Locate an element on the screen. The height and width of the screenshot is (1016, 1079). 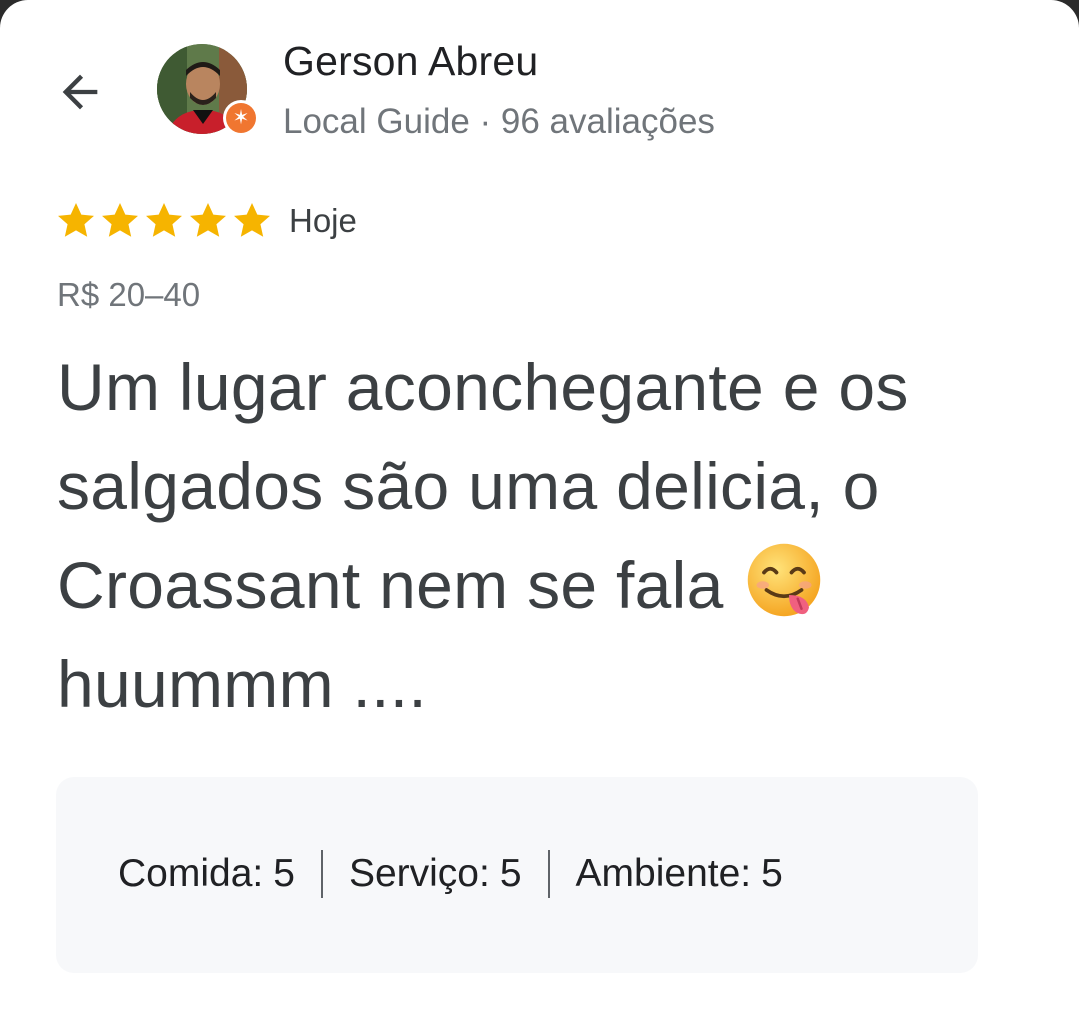
face-savoring-food-emoji is located at coordinates (784, 580).